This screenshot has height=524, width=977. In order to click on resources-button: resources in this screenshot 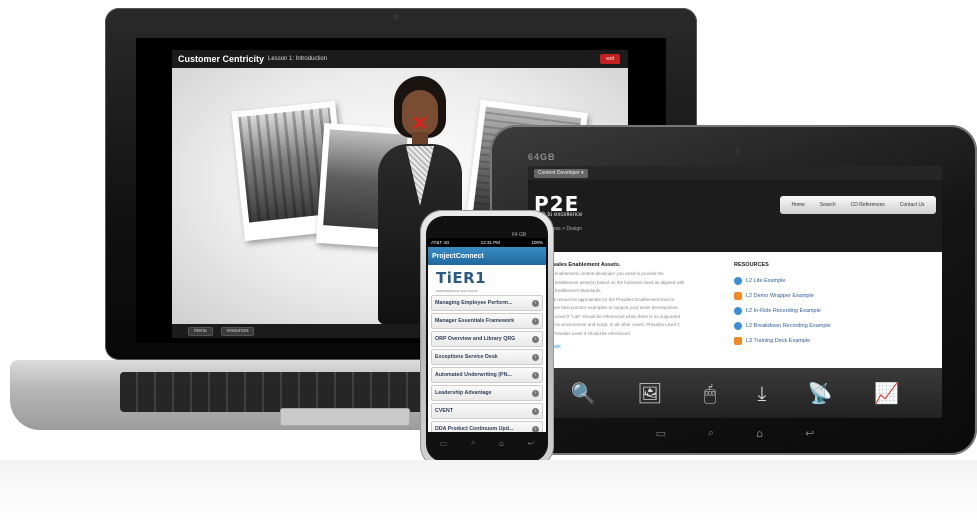, I will do `click(237, 331)`.